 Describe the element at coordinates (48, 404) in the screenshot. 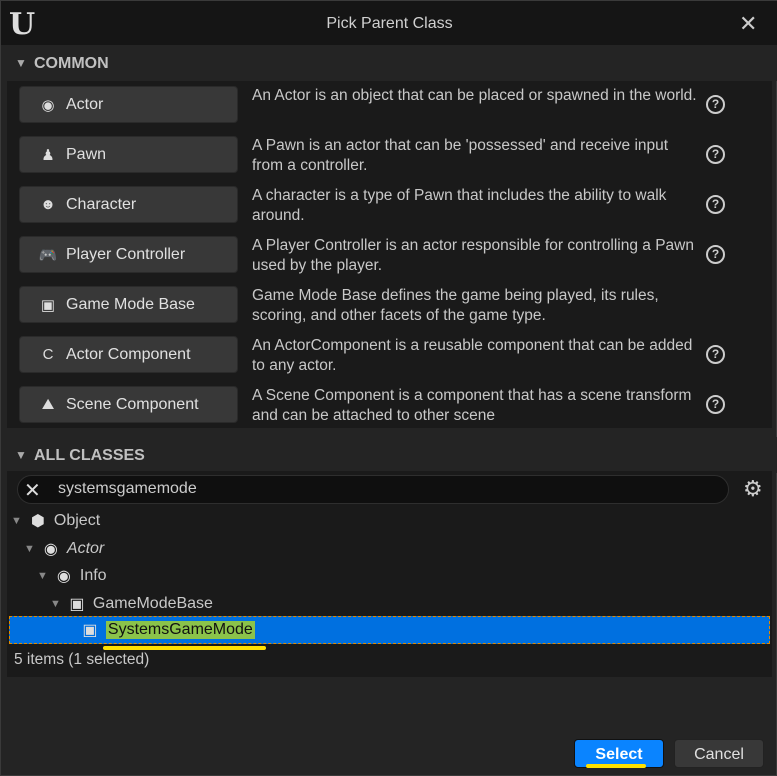

I see `scene-component-icon: ⛰` at that location.